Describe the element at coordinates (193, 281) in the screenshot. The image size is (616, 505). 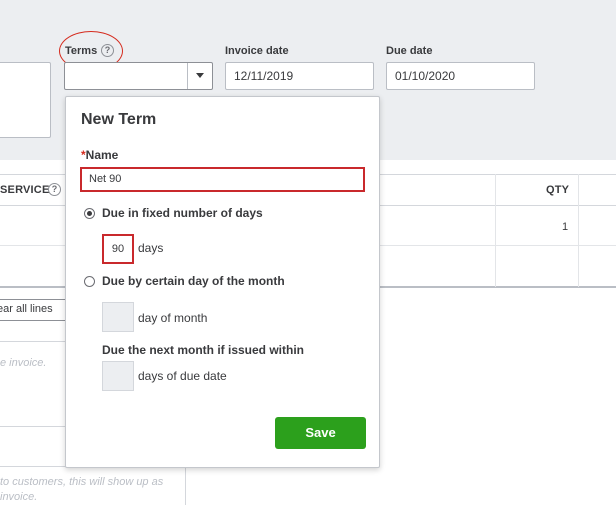
I see `day-of-month-option-label: Due by certain day of the month` at that location.